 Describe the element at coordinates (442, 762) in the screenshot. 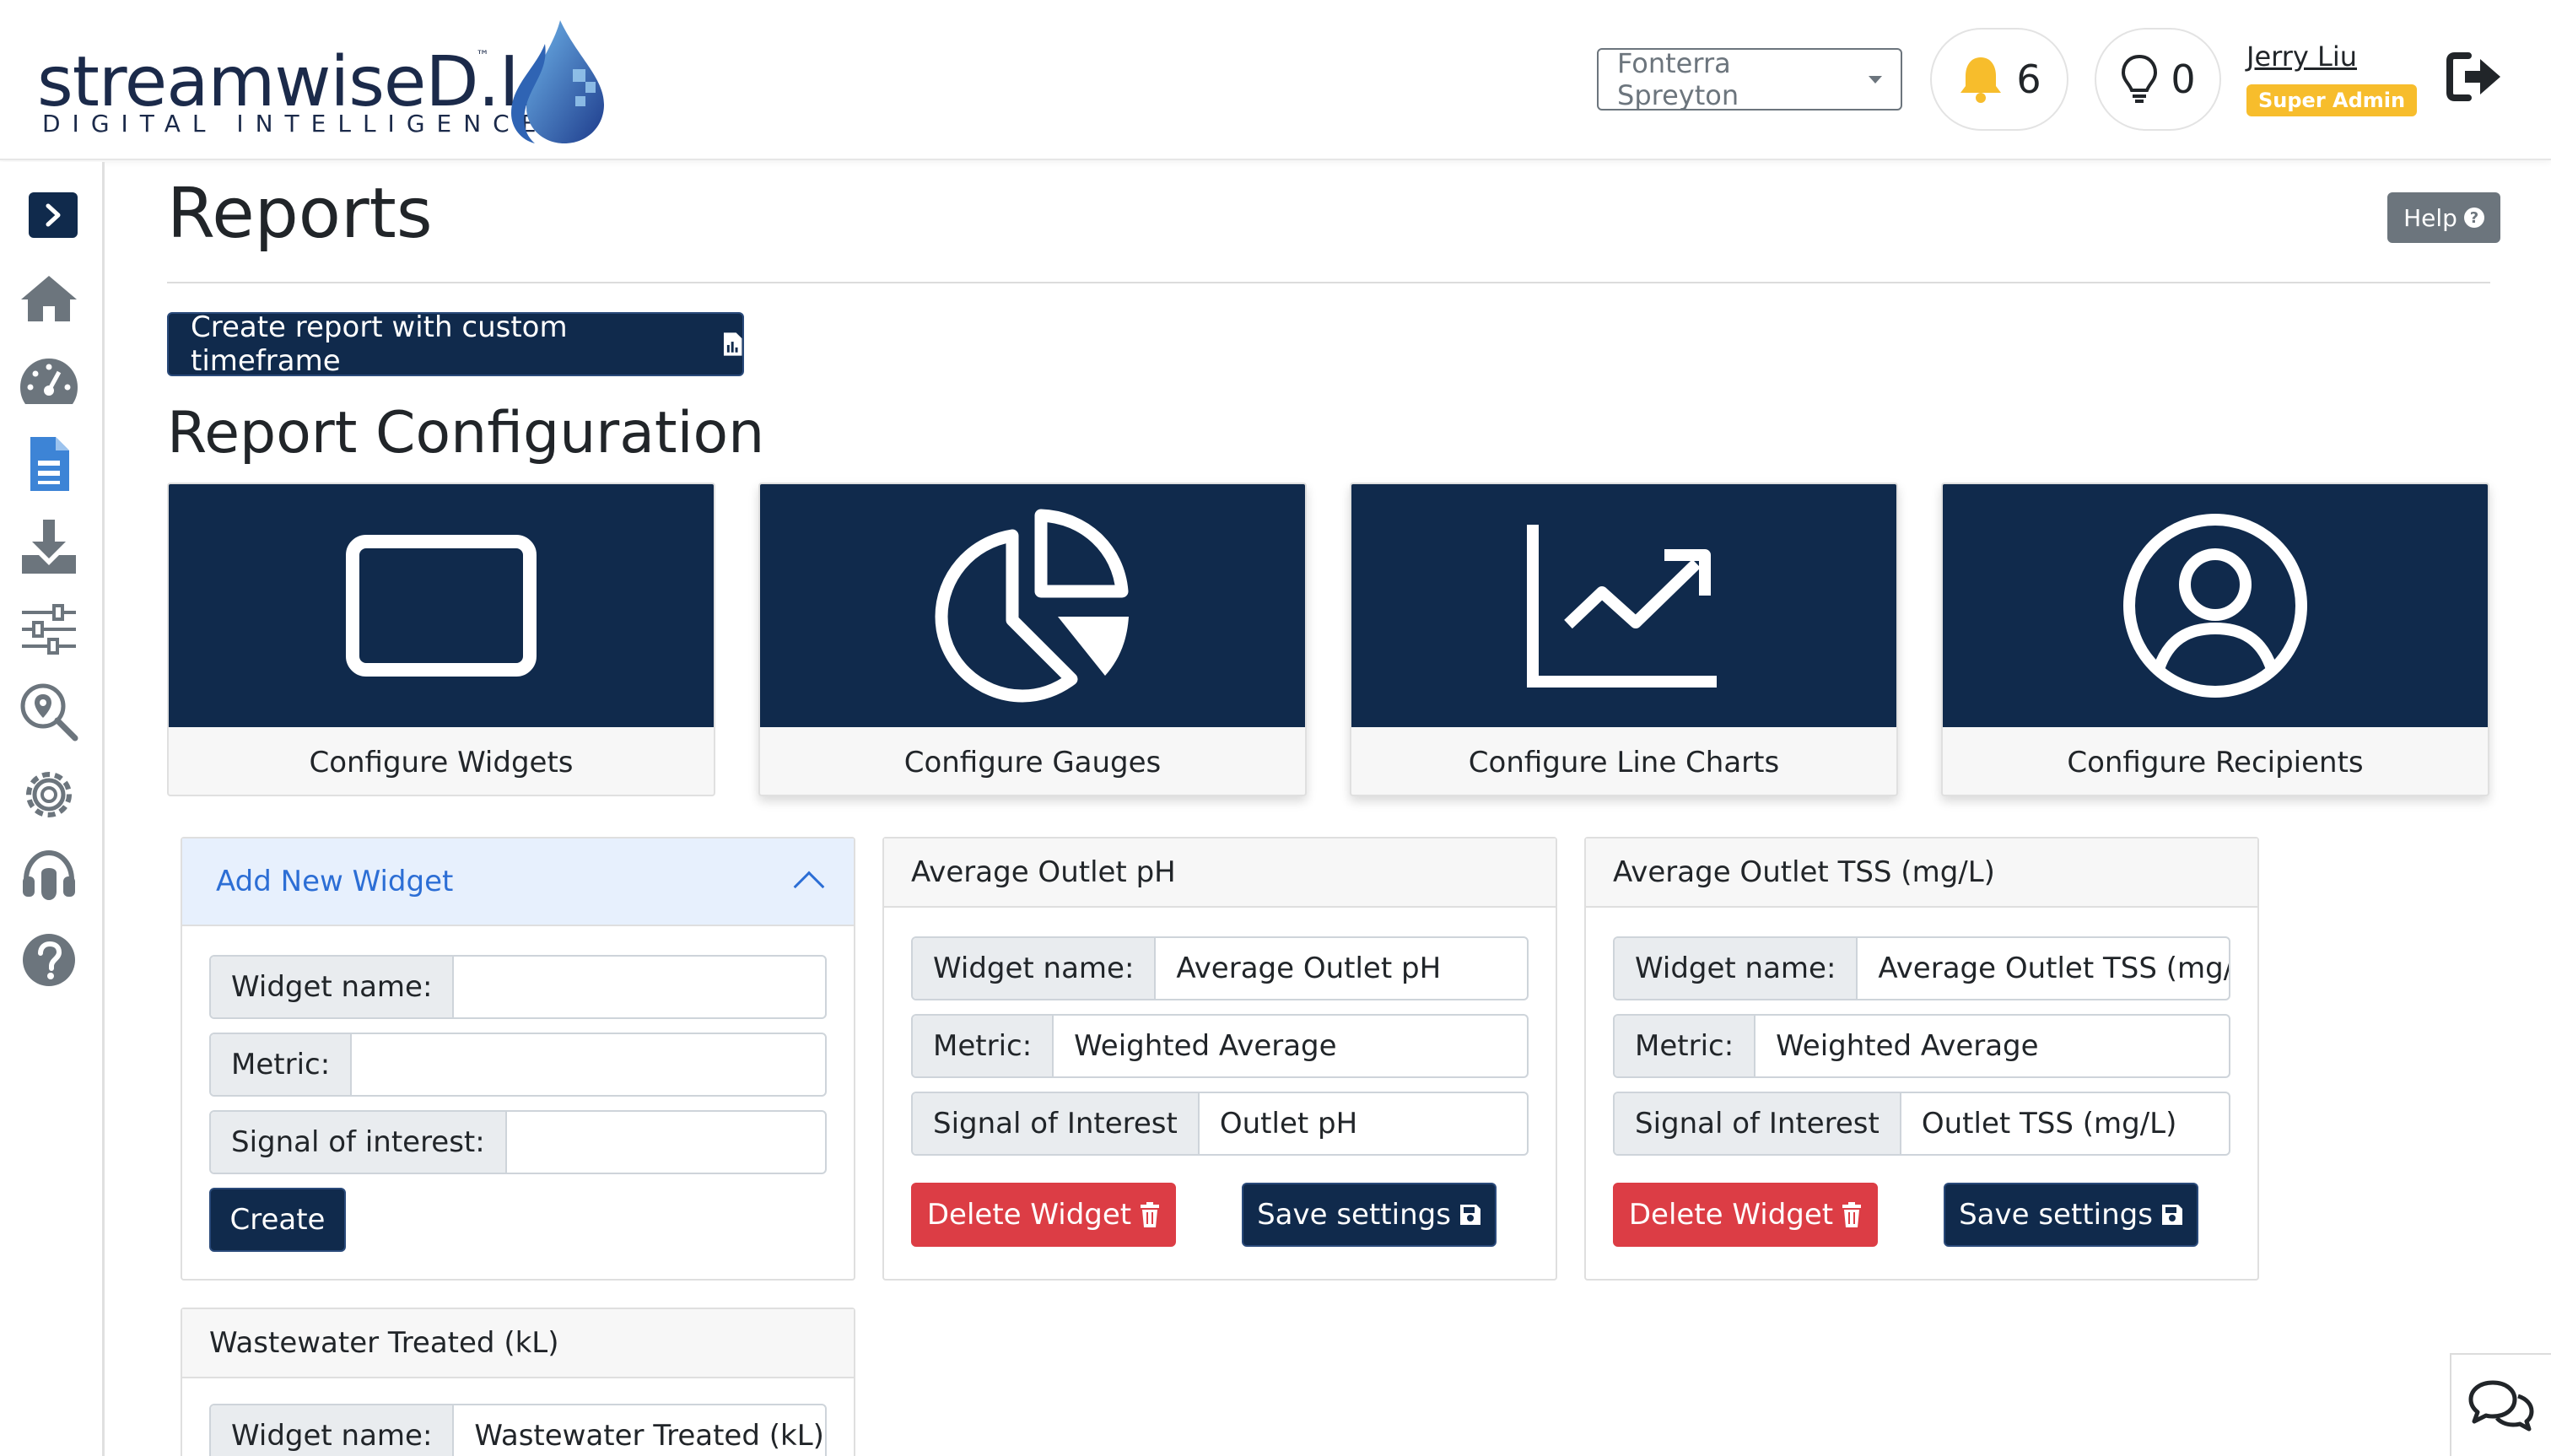

I see `configure-widgets-label: Configure Widgets` at that location.